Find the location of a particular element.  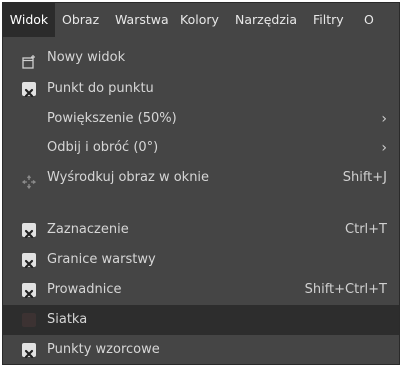

menu-item-center-image: Wyśrodkuj obraz w oknie Shift+J is located at coordinates (201, 178).